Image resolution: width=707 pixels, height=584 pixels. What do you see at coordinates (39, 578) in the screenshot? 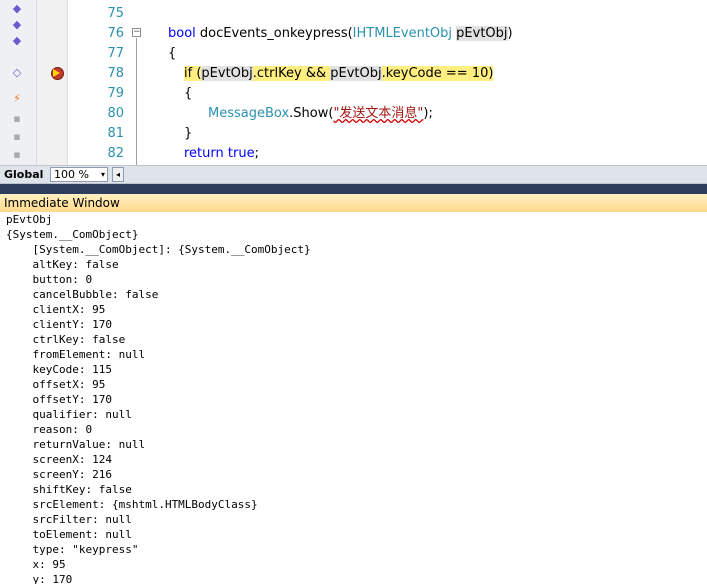
I see `output-line: y: 170` at bounding box center [39, 578].